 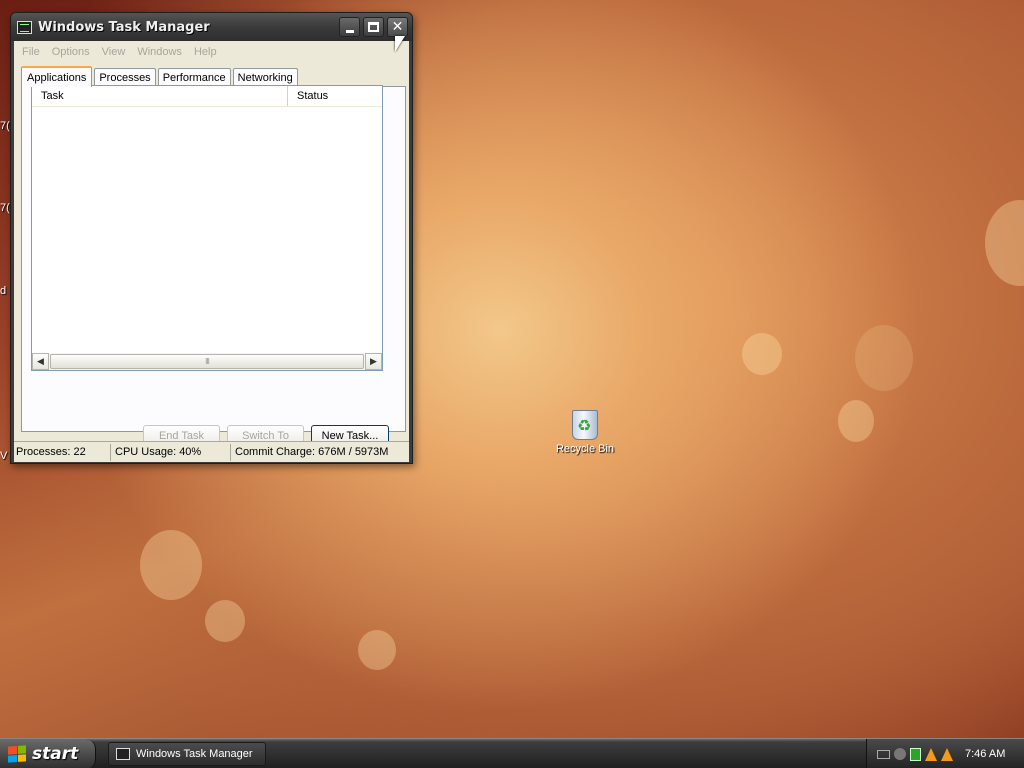 I want to click on status-cpu-usage: CPU Usage: 40%, so click(x=171, y=452).